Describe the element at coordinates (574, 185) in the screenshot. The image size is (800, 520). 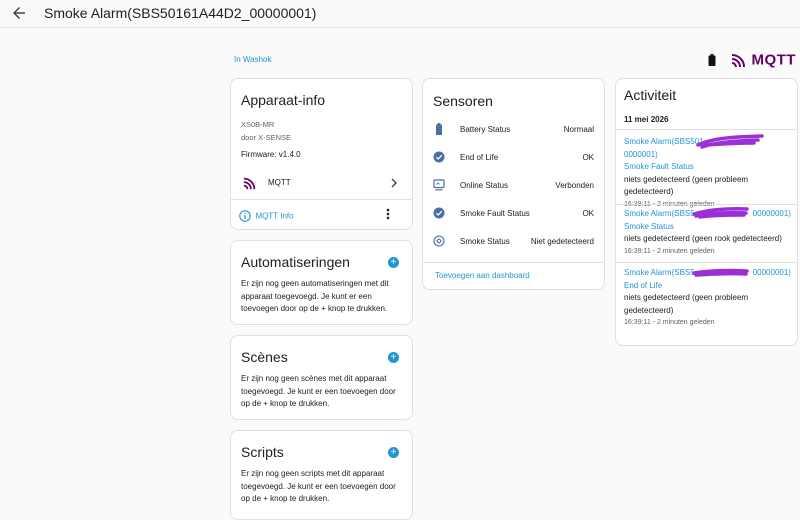
I see `sensor-value: Verbonden` at that location.